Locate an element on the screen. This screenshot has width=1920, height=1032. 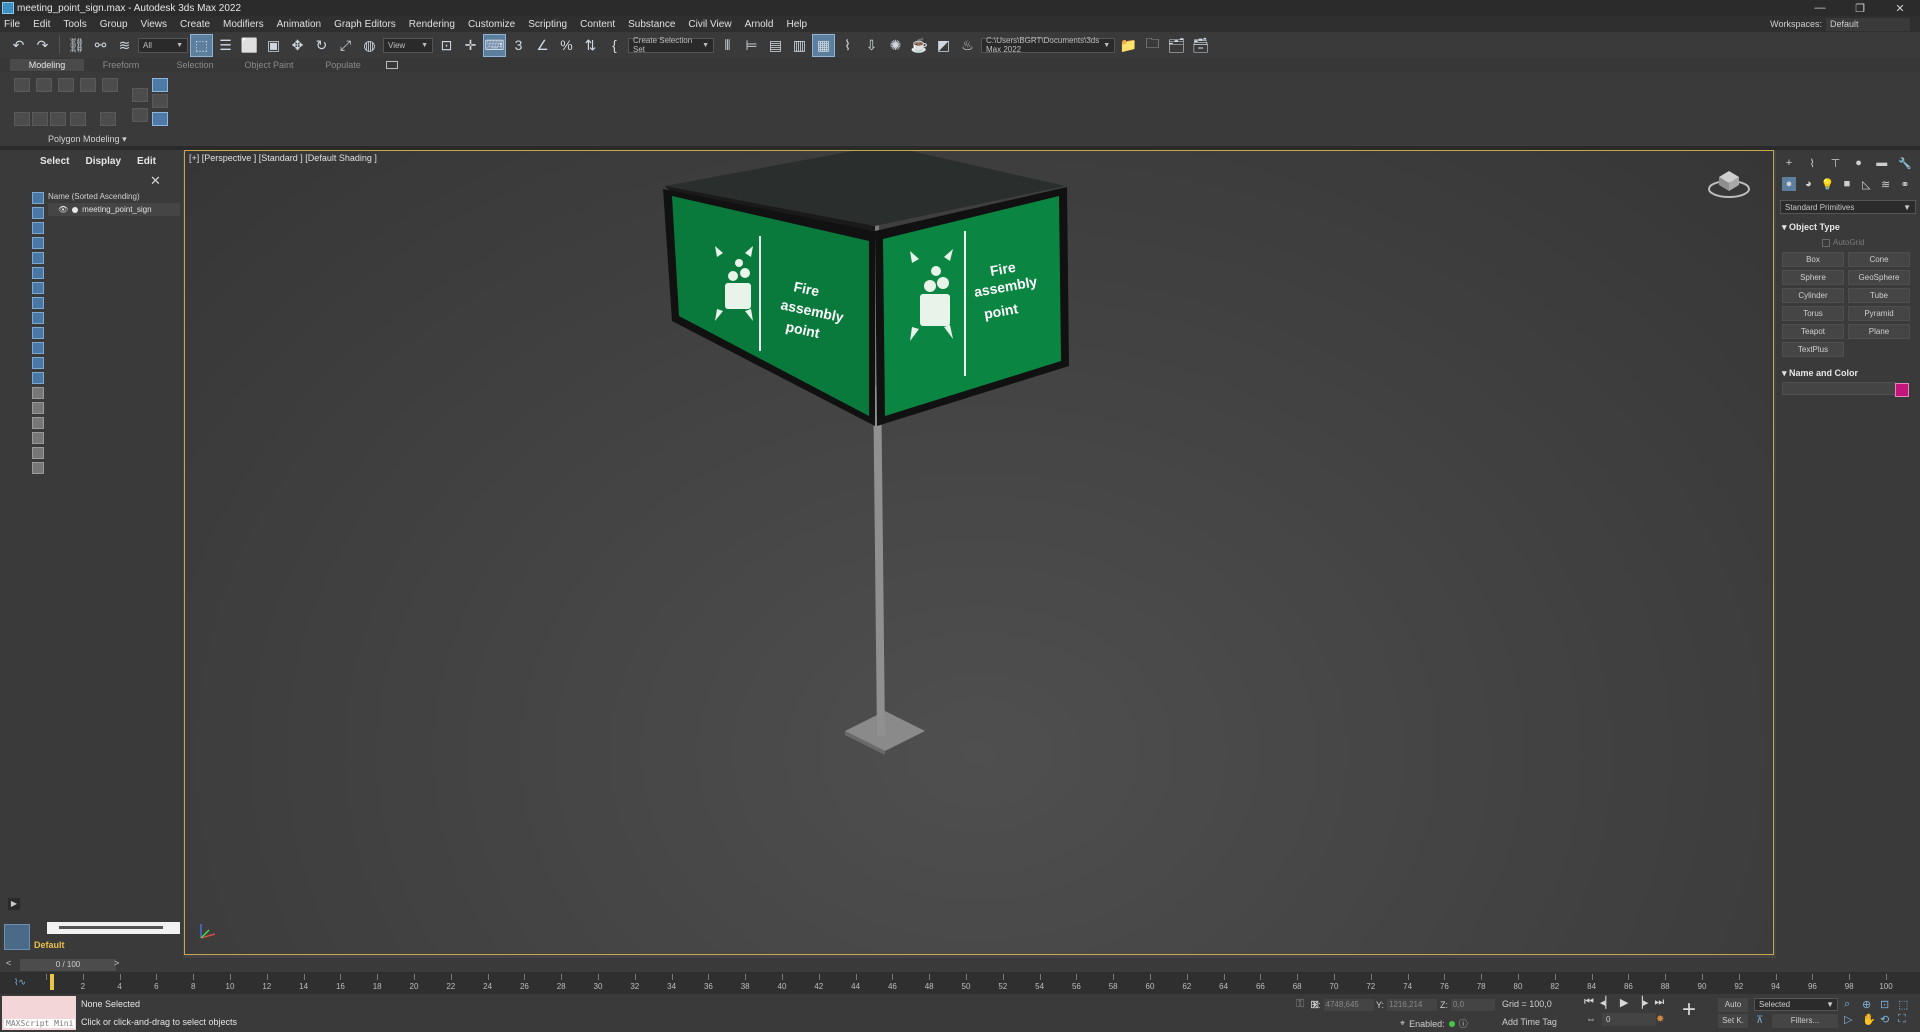
tab-modeling: Modeling is located at coordinates (47, 65).